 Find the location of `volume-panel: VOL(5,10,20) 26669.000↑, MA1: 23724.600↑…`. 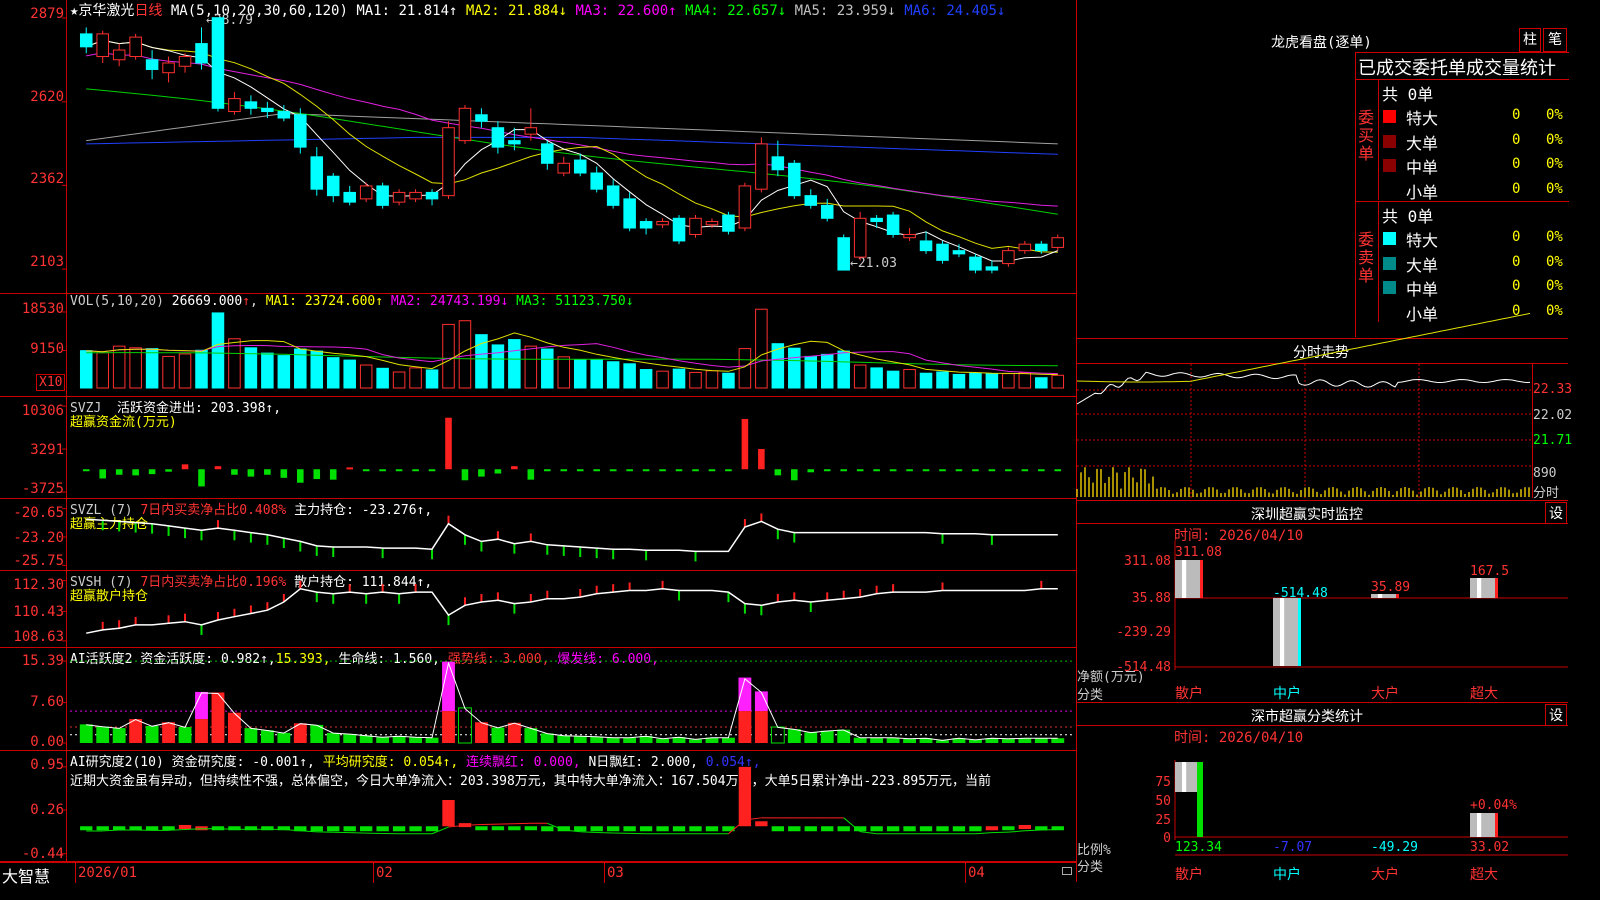

volume-panel: VOL(5,10,20) 26669.000↑, MA1: 23724.600↑… is located at coordinates (538, 345).